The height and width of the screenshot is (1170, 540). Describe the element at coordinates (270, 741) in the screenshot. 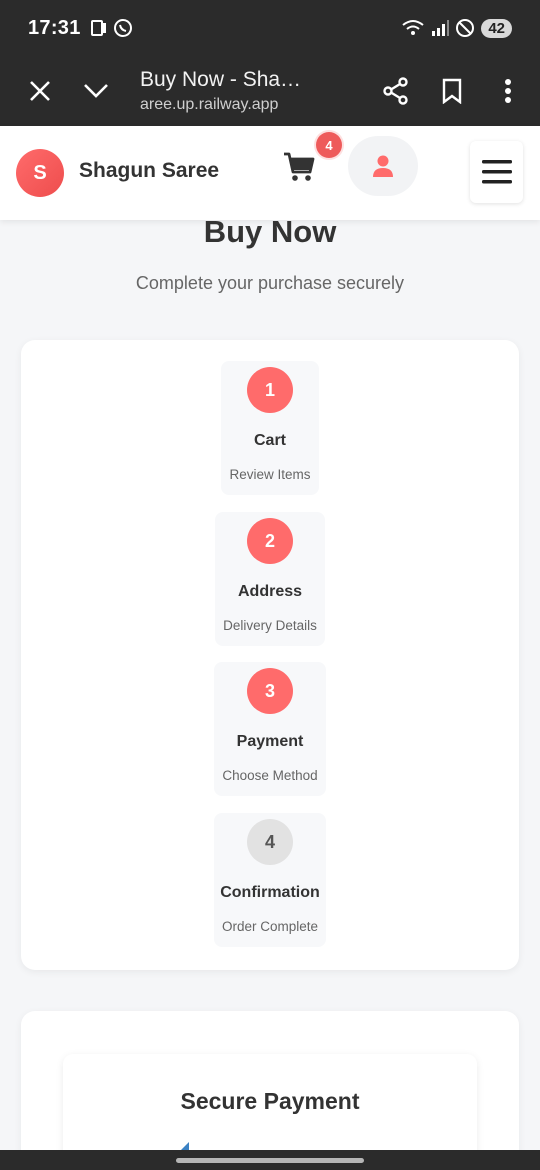

I see `step-name: Payment` at that location.